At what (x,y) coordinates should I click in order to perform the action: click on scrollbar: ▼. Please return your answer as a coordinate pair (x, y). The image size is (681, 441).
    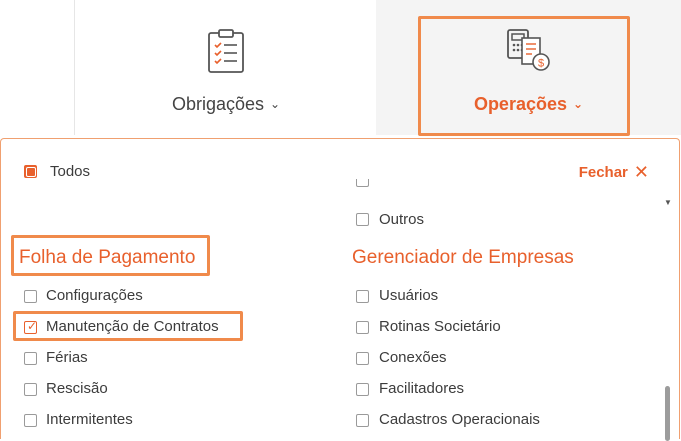
    Looking at the image, I should click on (668, 312).